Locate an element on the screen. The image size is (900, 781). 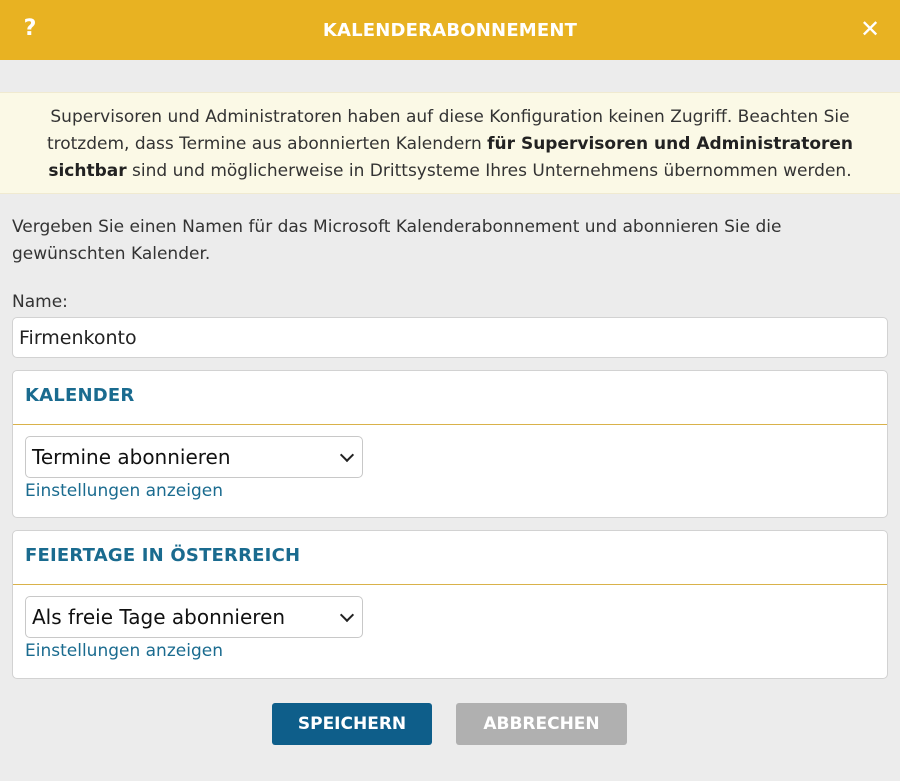
name-label: Name: is located at coordinates (40, 302).